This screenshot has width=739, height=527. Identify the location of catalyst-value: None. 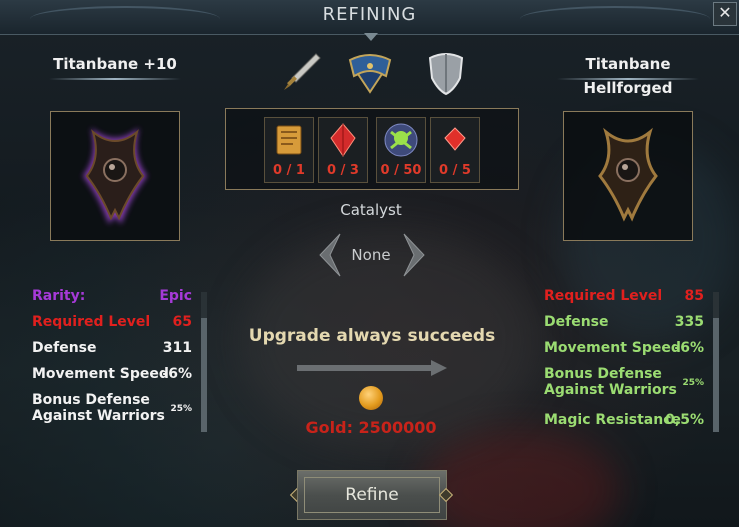
(371, 255).